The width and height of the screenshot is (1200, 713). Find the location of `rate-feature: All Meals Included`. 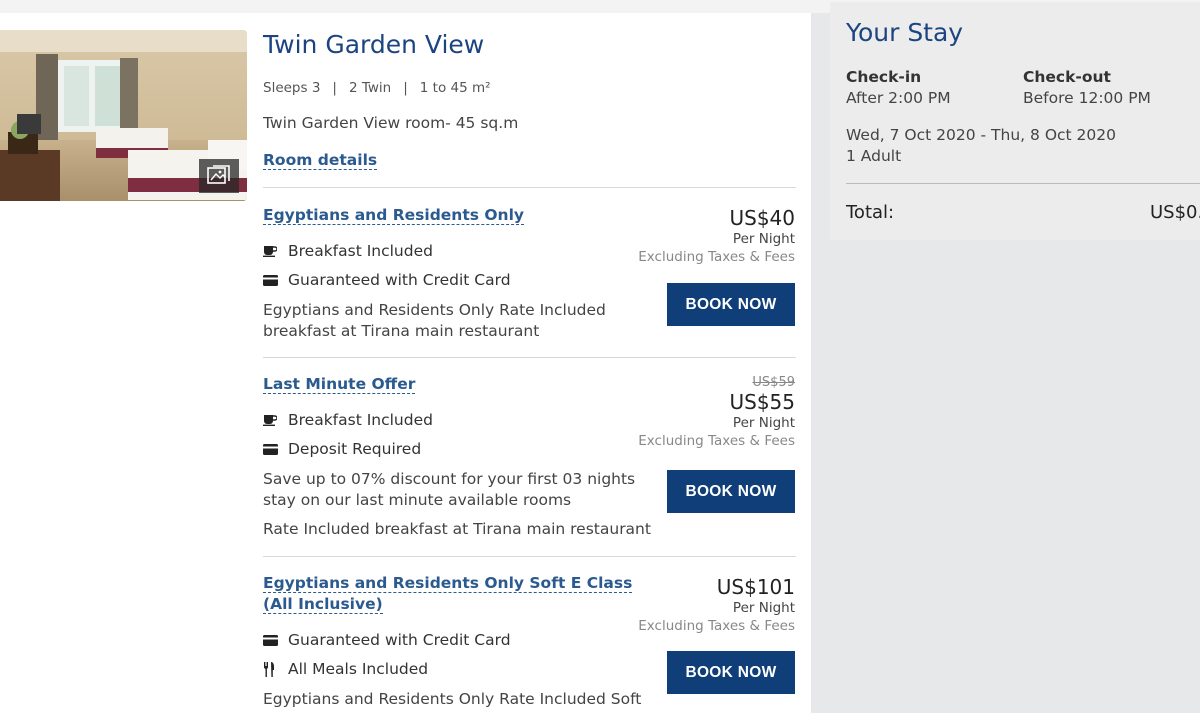

rate-feature: All Meals Included is located at coordinates (345, 669).